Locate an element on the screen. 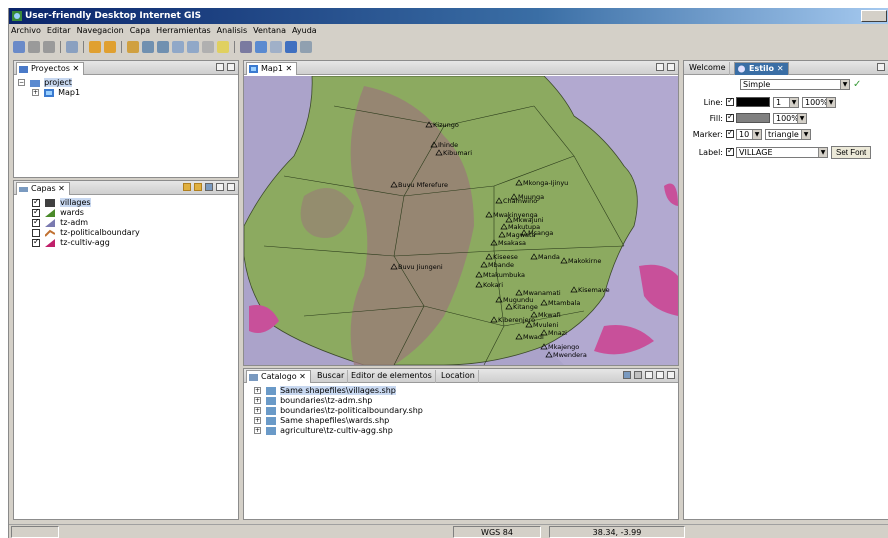 The height and width of the screenshot is (538, 888). fill-opacity-select: 100% ▼ is located at coordinates (790, 118).